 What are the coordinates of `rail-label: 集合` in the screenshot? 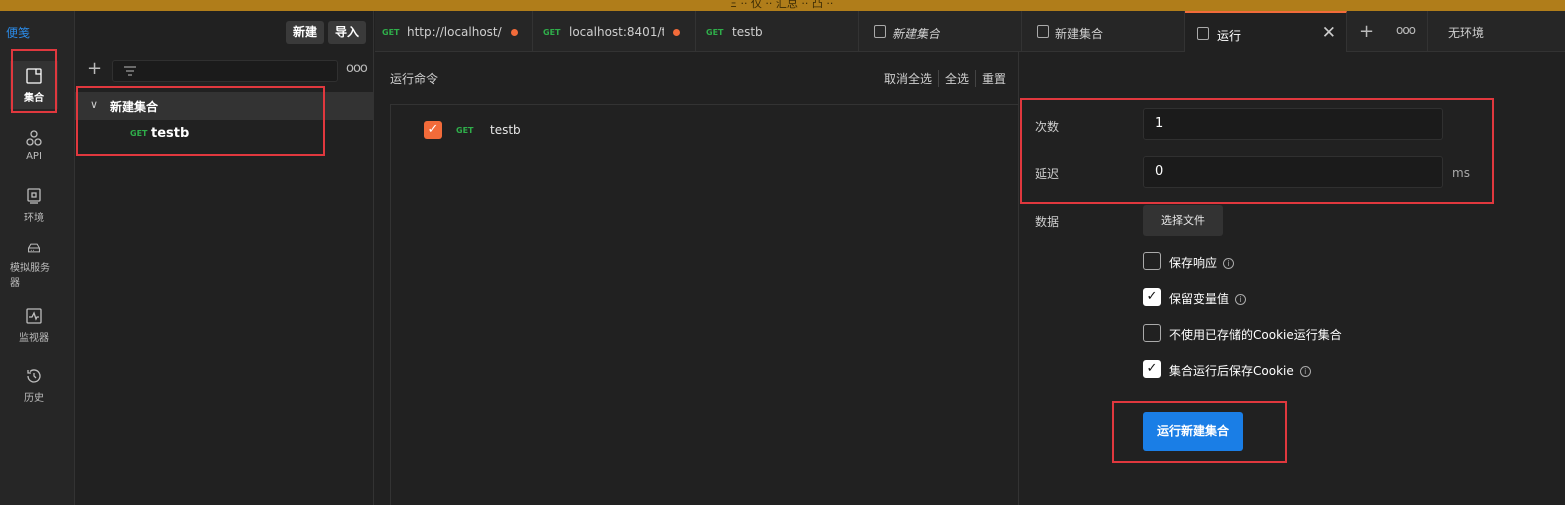 It's located at (34, 98).